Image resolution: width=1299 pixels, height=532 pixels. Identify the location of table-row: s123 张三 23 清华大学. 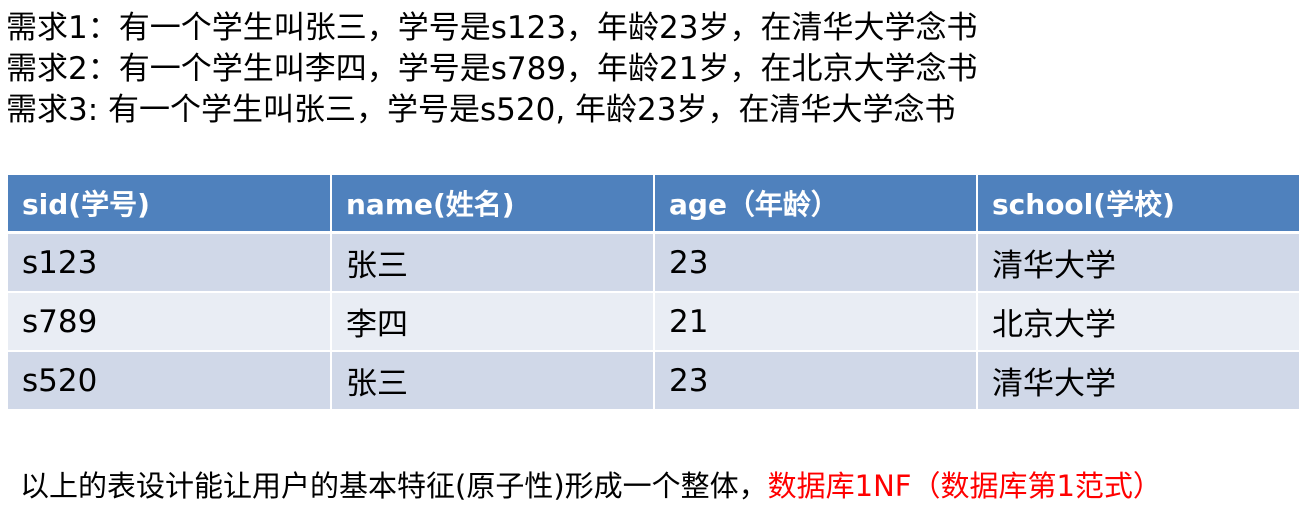
(653, 262).